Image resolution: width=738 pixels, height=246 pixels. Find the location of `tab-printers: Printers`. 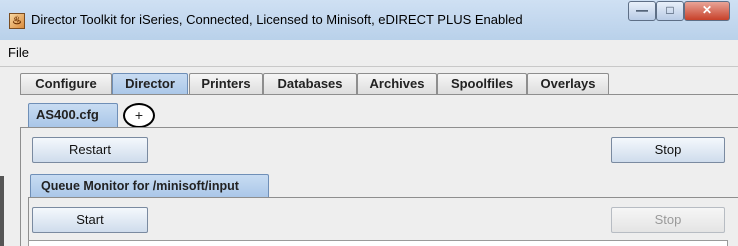

tab-printers: Printers is located at coordinates (226, 84).